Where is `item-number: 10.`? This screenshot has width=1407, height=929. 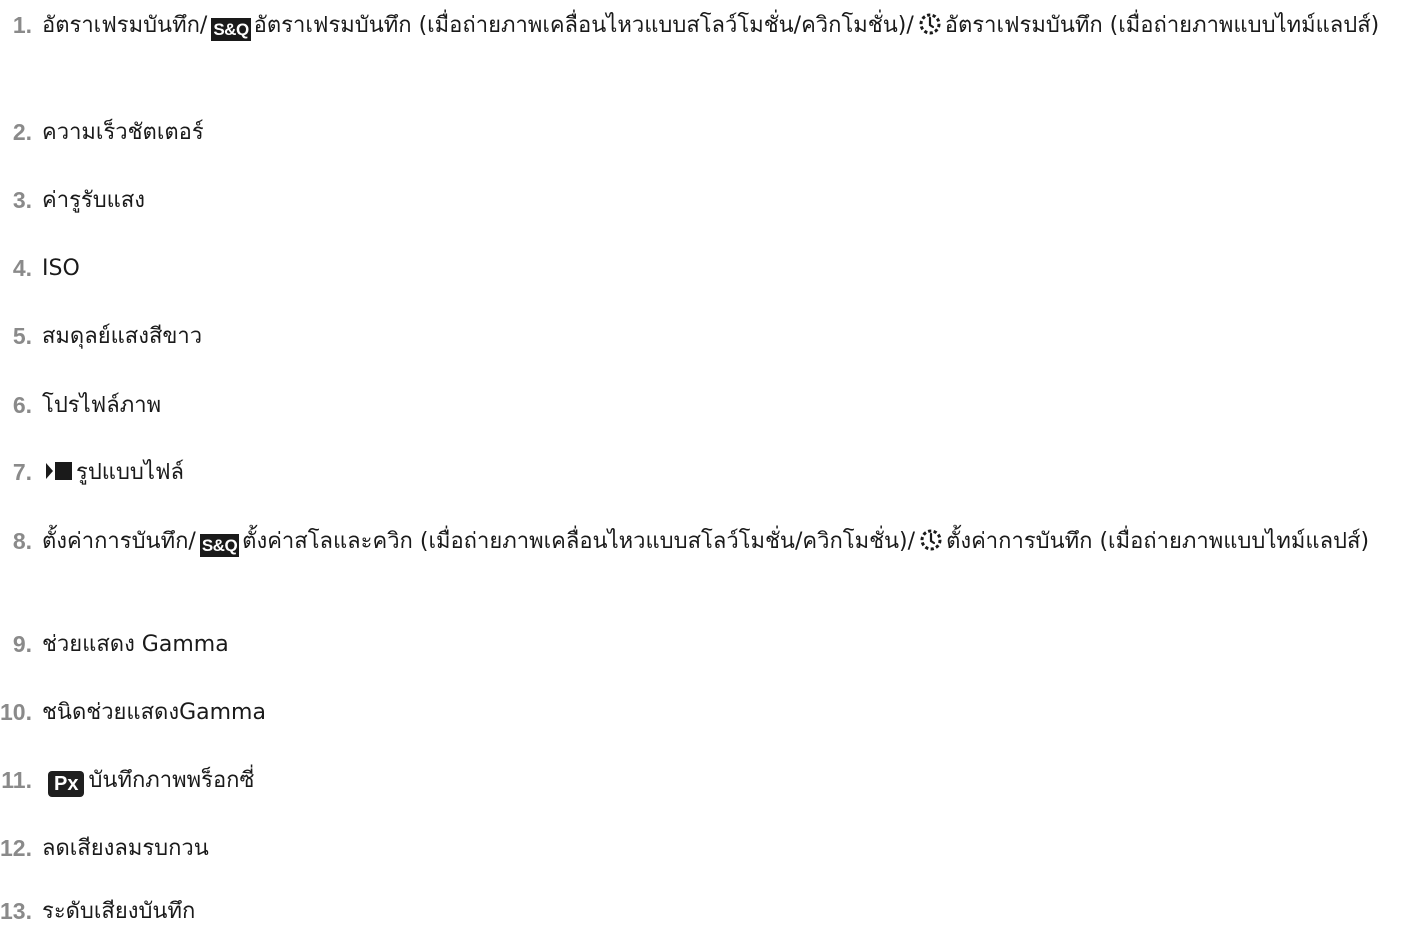 item-number: 10. is located at coordinates (16, 712).